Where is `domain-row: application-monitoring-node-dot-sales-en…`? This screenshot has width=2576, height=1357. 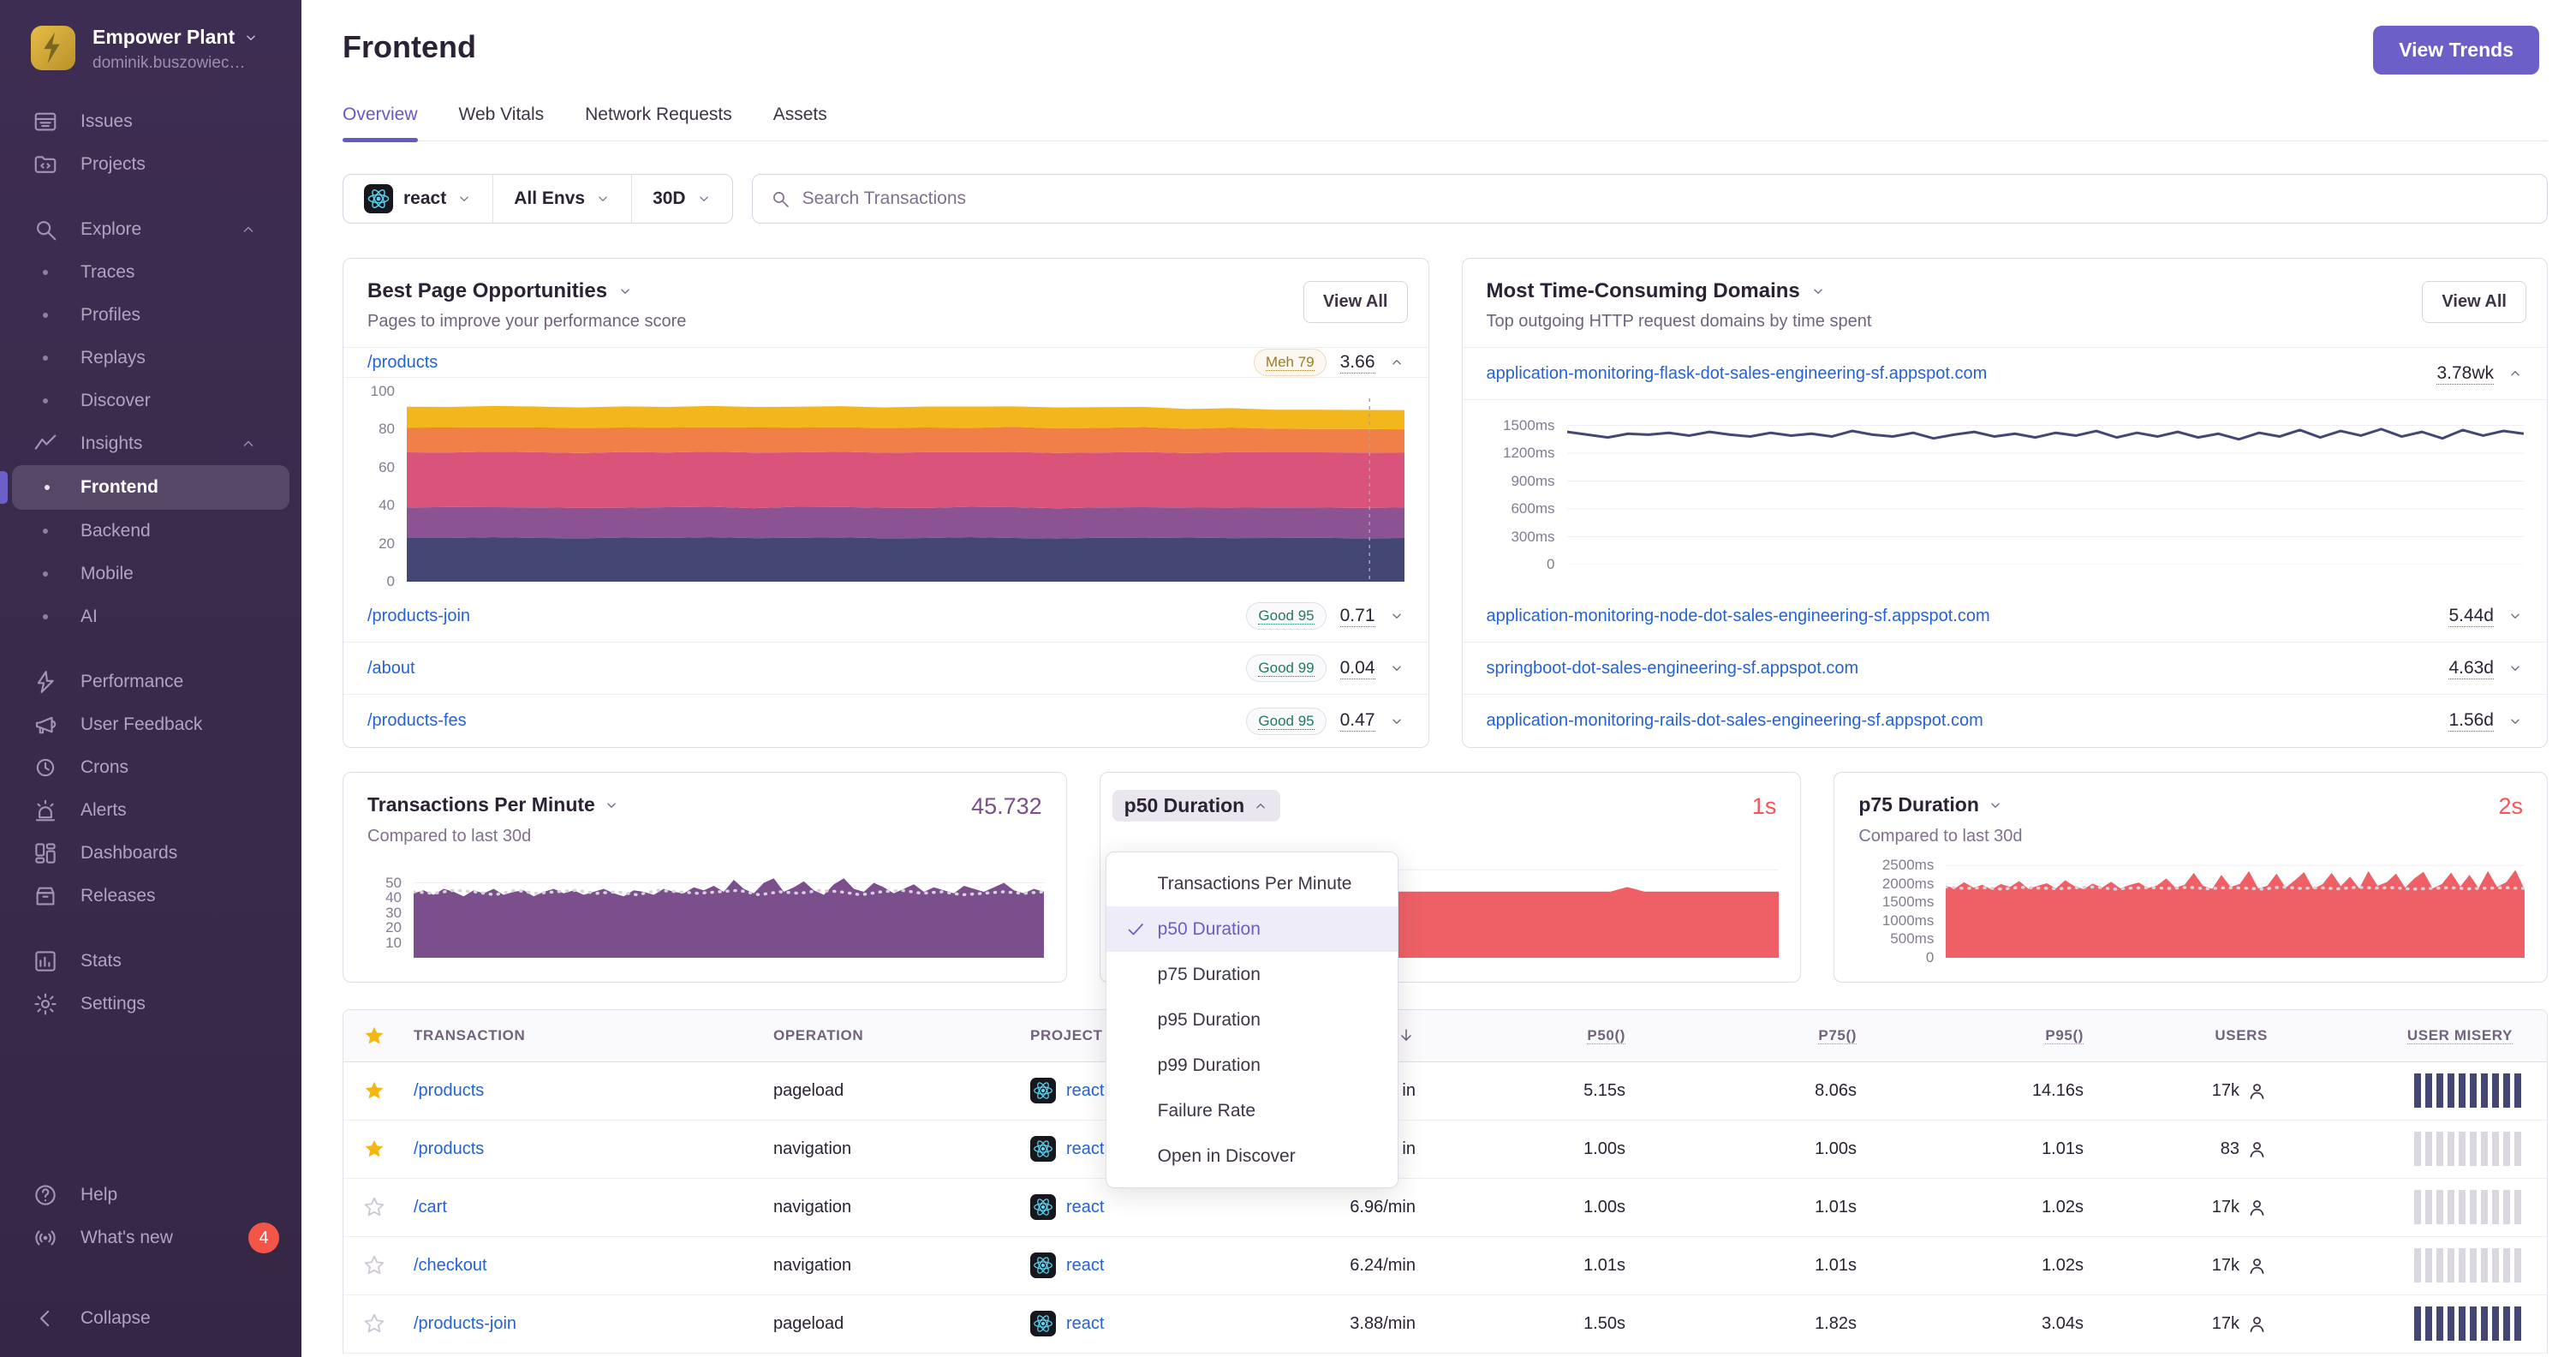 domain-row: application-monitoring-node-dot-sales-en… is located at coordinates (2004, 616).